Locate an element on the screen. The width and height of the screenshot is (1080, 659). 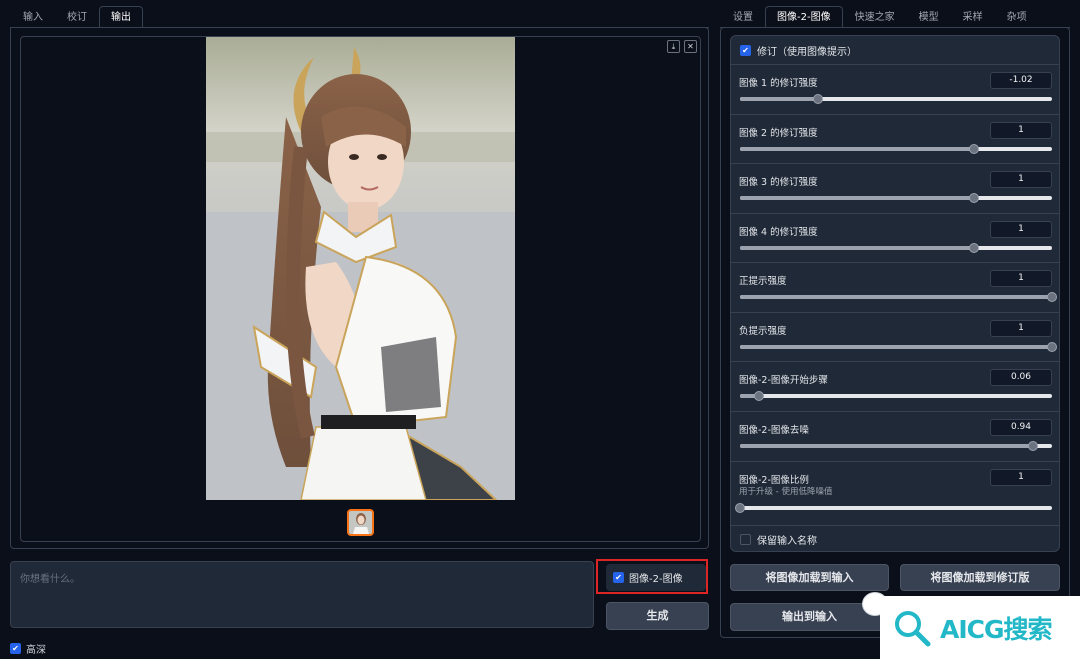
right-tab-4: 采样 is located at coordinates (973, 17).